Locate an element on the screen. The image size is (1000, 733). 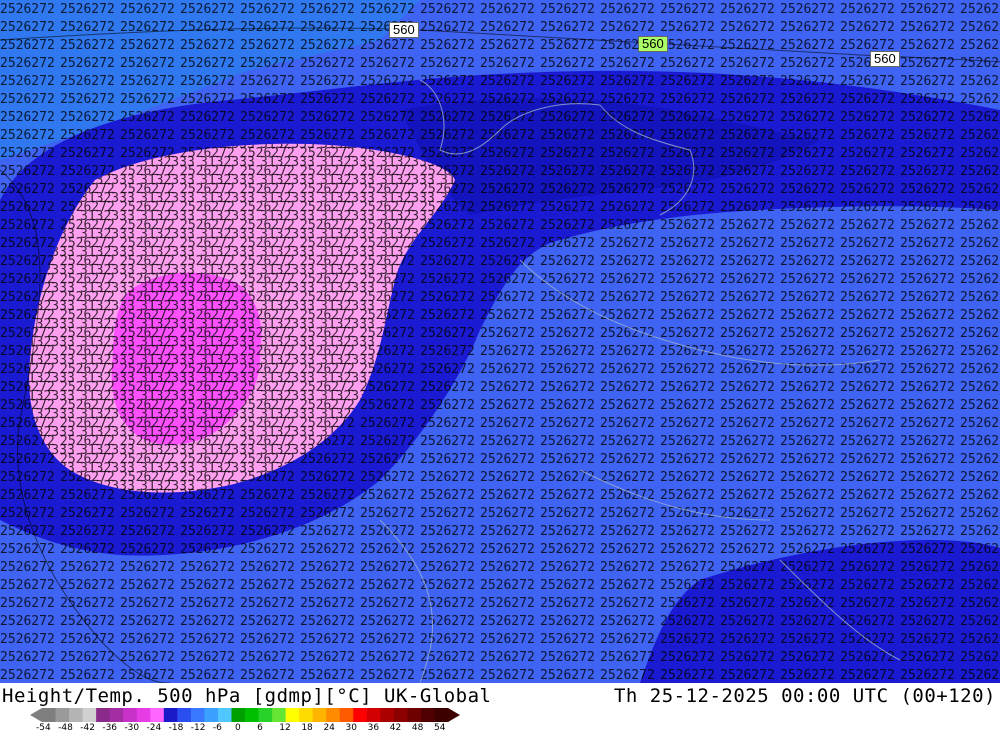
colorbar-tick-label: 48 is located at coordinates (417, 728).